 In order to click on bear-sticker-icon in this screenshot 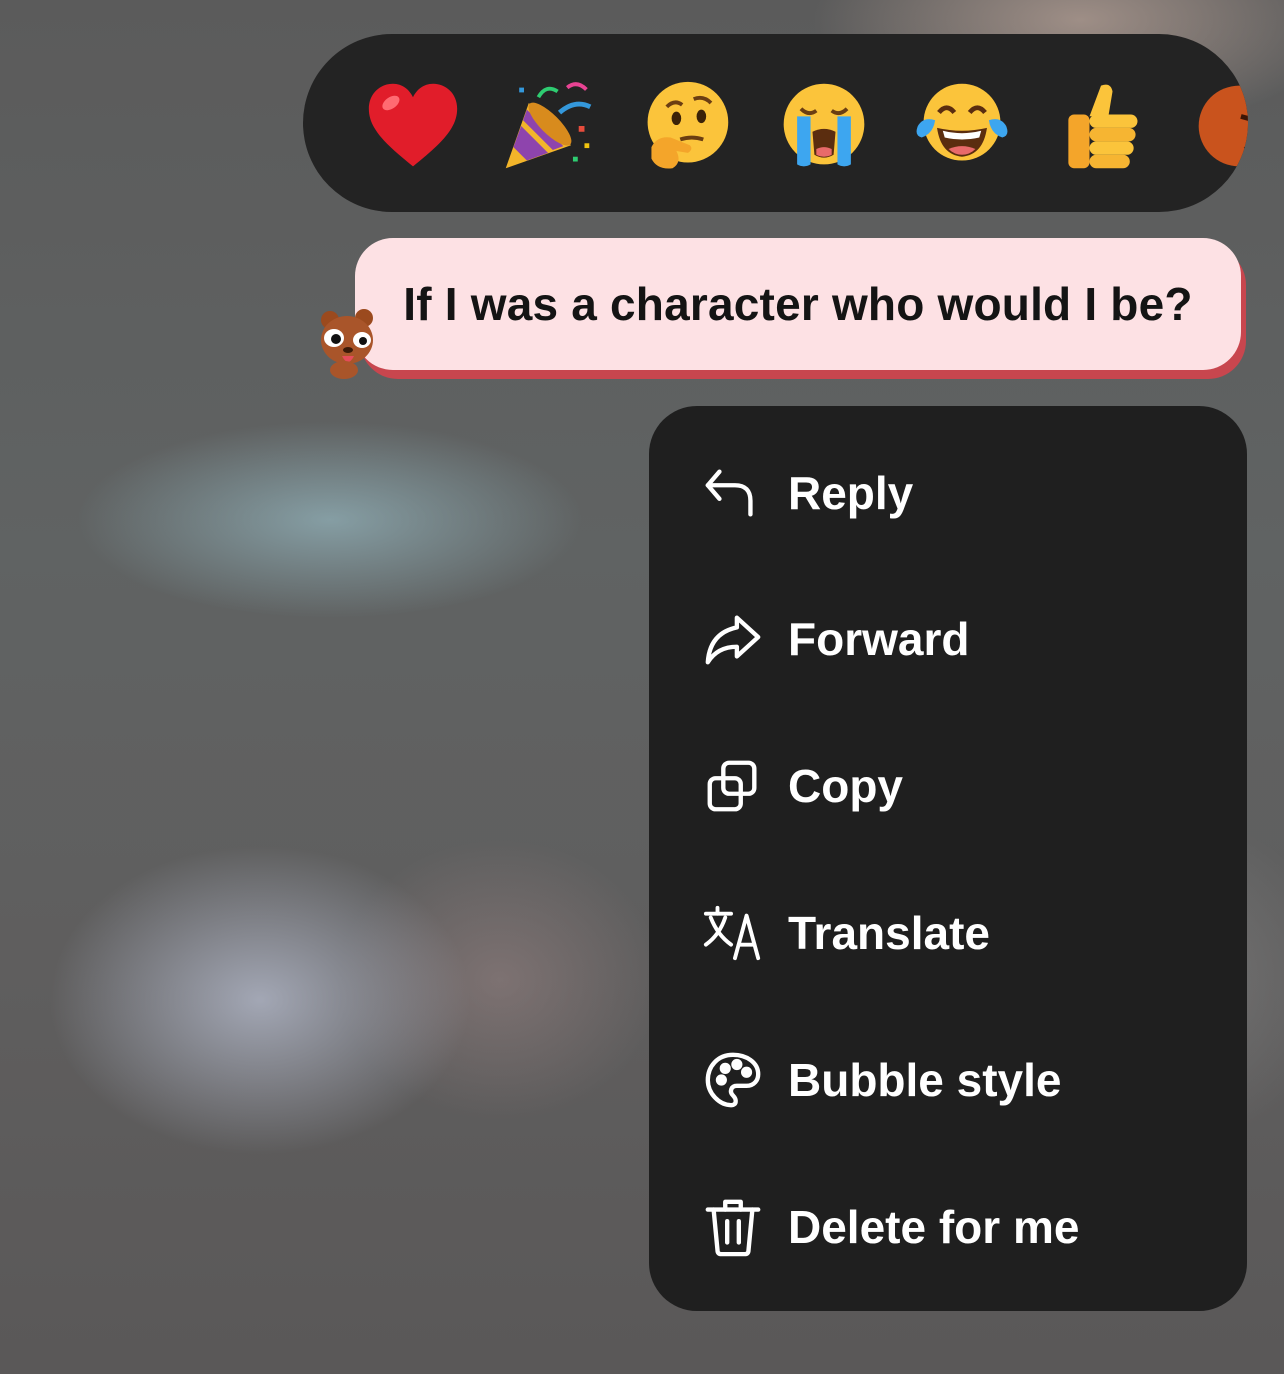, I will do `click(347, 342)`.